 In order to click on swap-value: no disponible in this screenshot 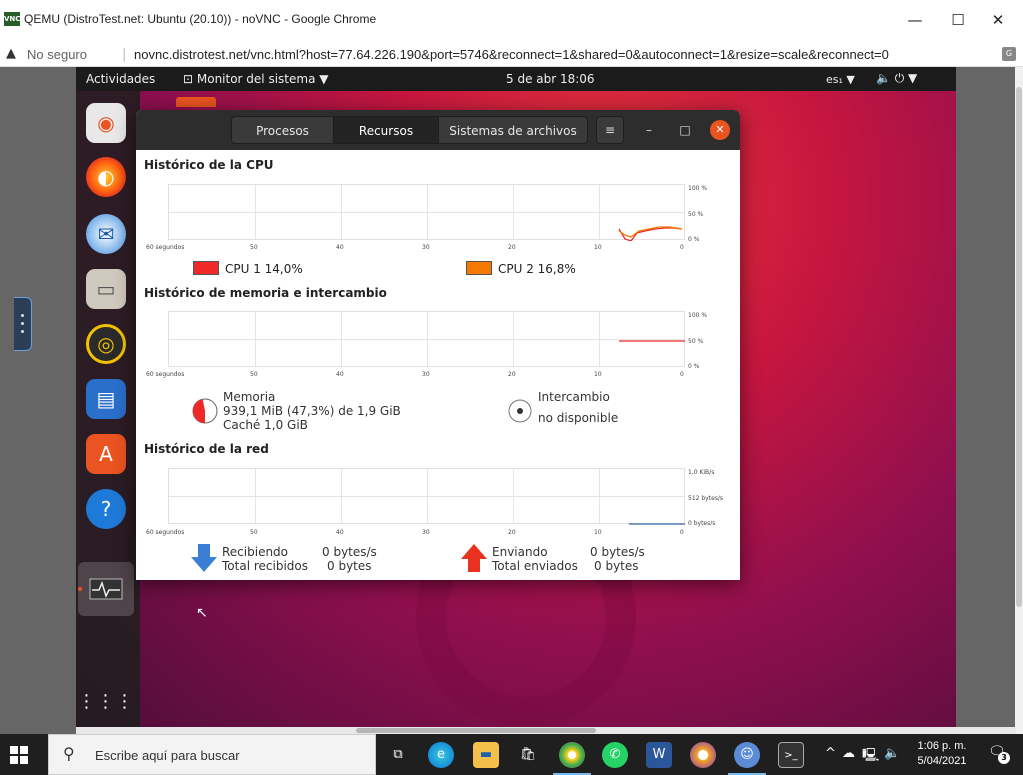, I will do `click(578, 418)`.